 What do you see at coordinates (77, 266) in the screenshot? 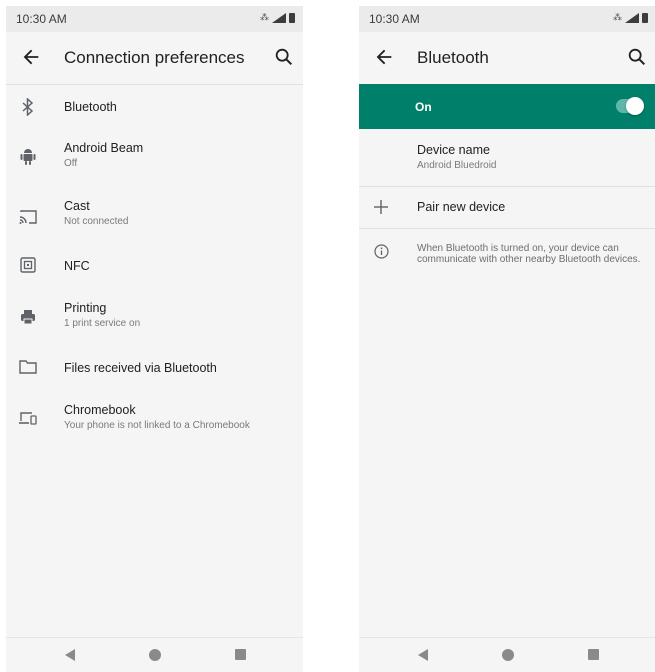
I see `list-item-title: NFC` at bounding box center [77, 266].